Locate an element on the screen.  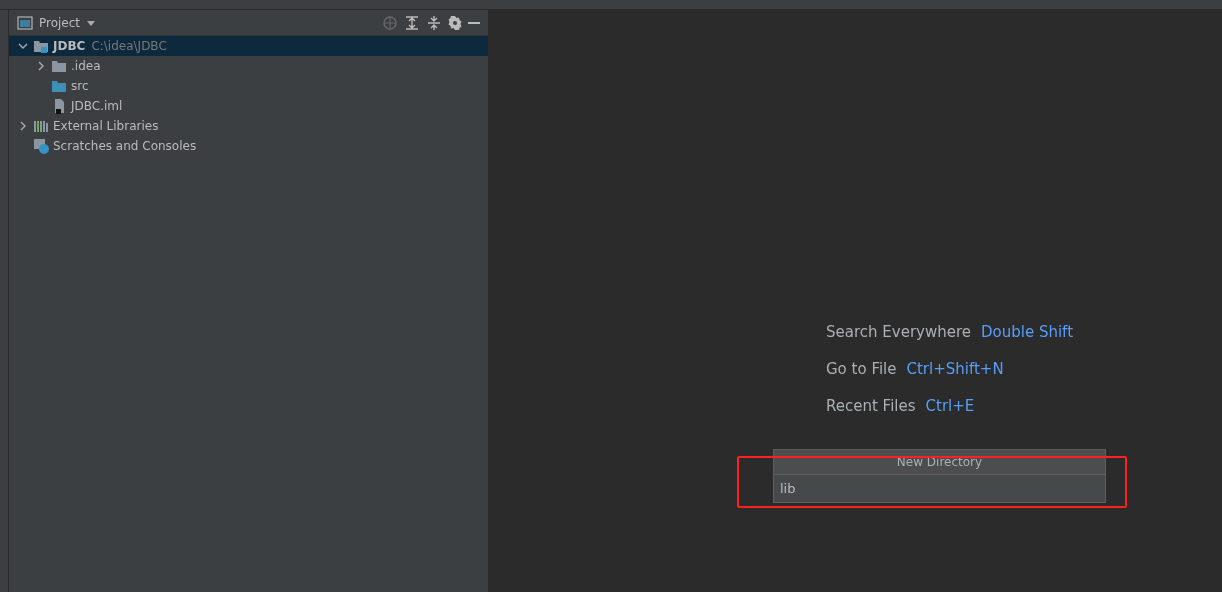
directory-name-field: lib is located at coordinates (939, 488).